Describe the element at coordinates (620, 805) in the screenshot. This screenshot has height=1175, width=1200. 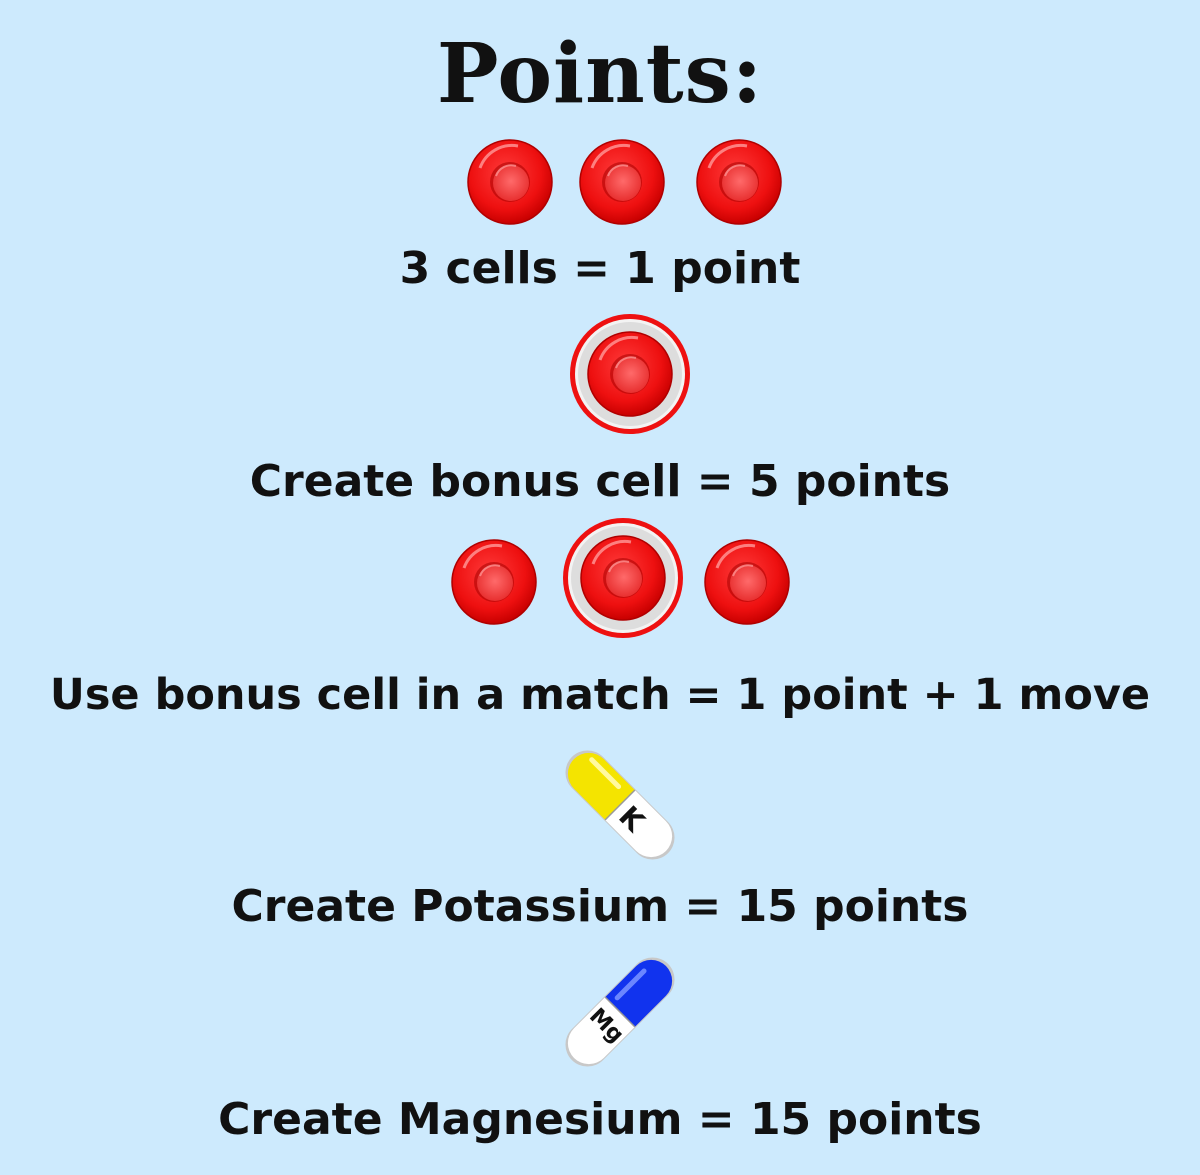
I see `potassium-pill-icon: K` at that location.